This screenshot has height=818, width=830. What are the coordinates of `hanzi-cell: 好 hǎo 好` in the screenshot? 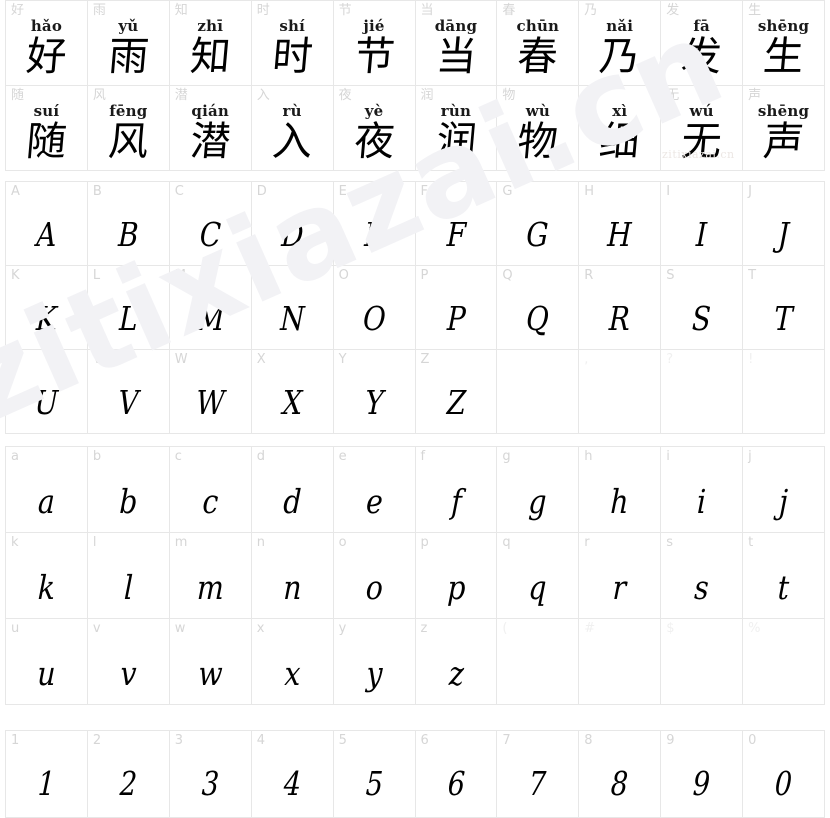 It's located at (47, 43).